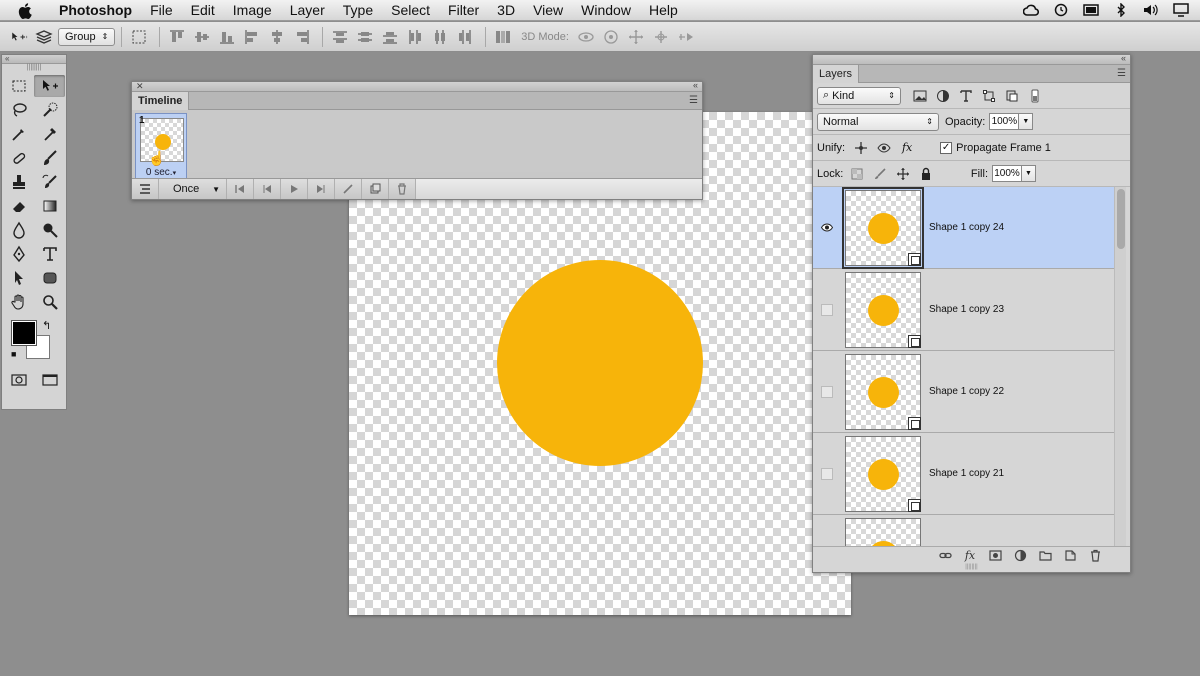 The image size is (1200, 676). I want to click on default-colors-icon: ■, so click(13, 354).